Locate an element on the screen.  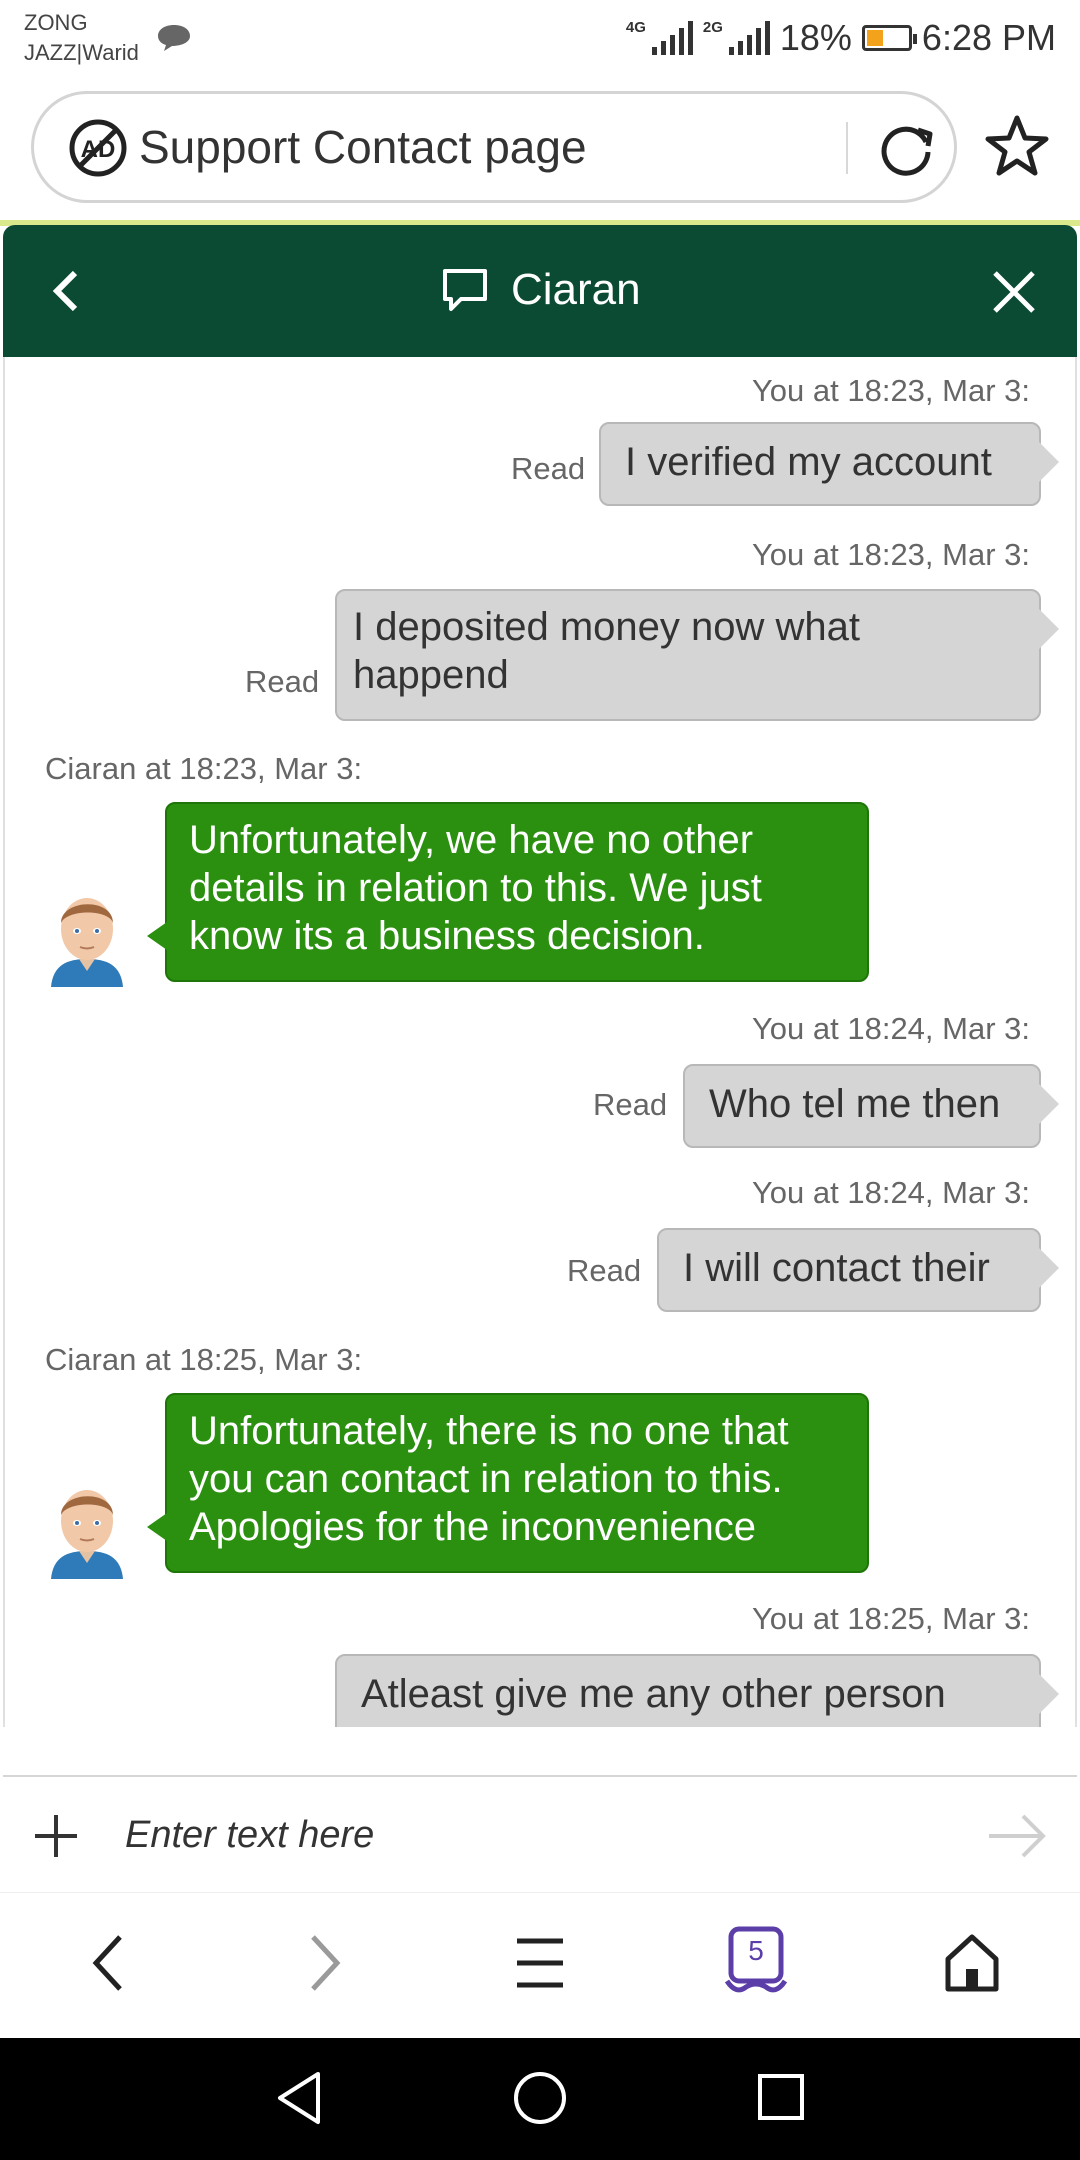
divider is located at coordinates (847, 148).